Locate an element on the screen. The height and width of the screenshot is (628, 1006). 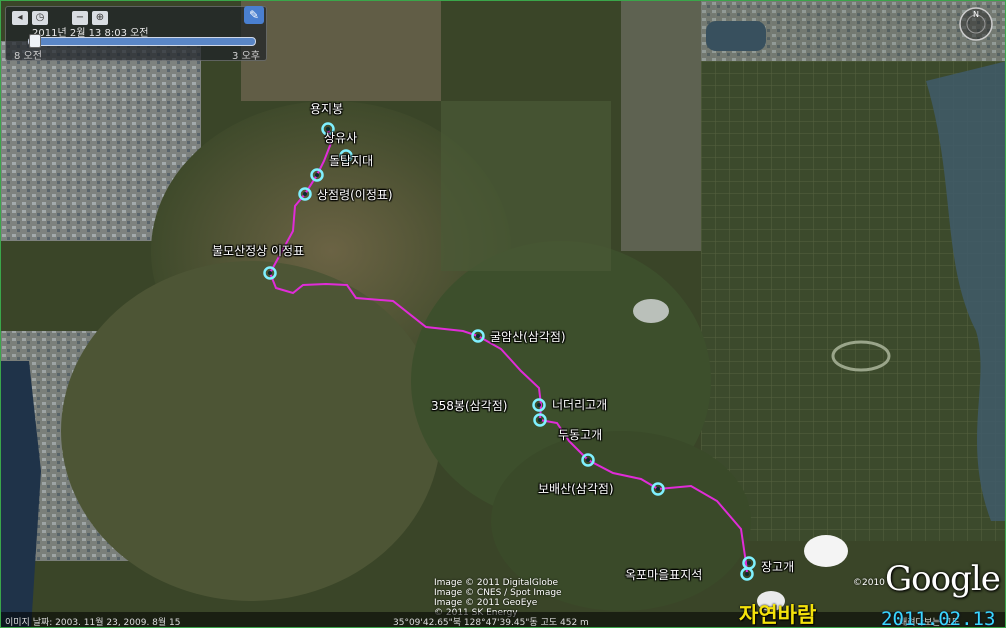
imagery-date: 이미지 날짜: 2003. 11월 23, 2009. 8월 15 is located at coordinates (93, 623).